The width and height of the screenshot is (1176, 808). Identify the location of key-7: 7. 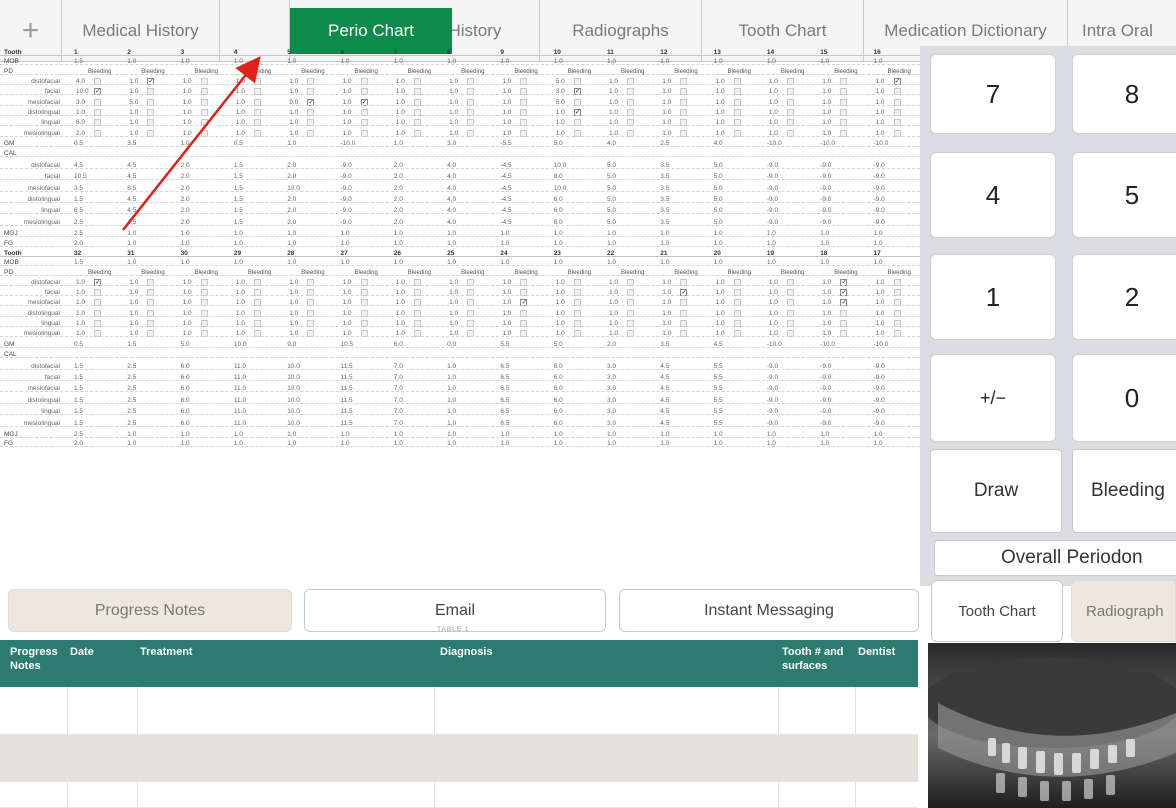
(993, 94).